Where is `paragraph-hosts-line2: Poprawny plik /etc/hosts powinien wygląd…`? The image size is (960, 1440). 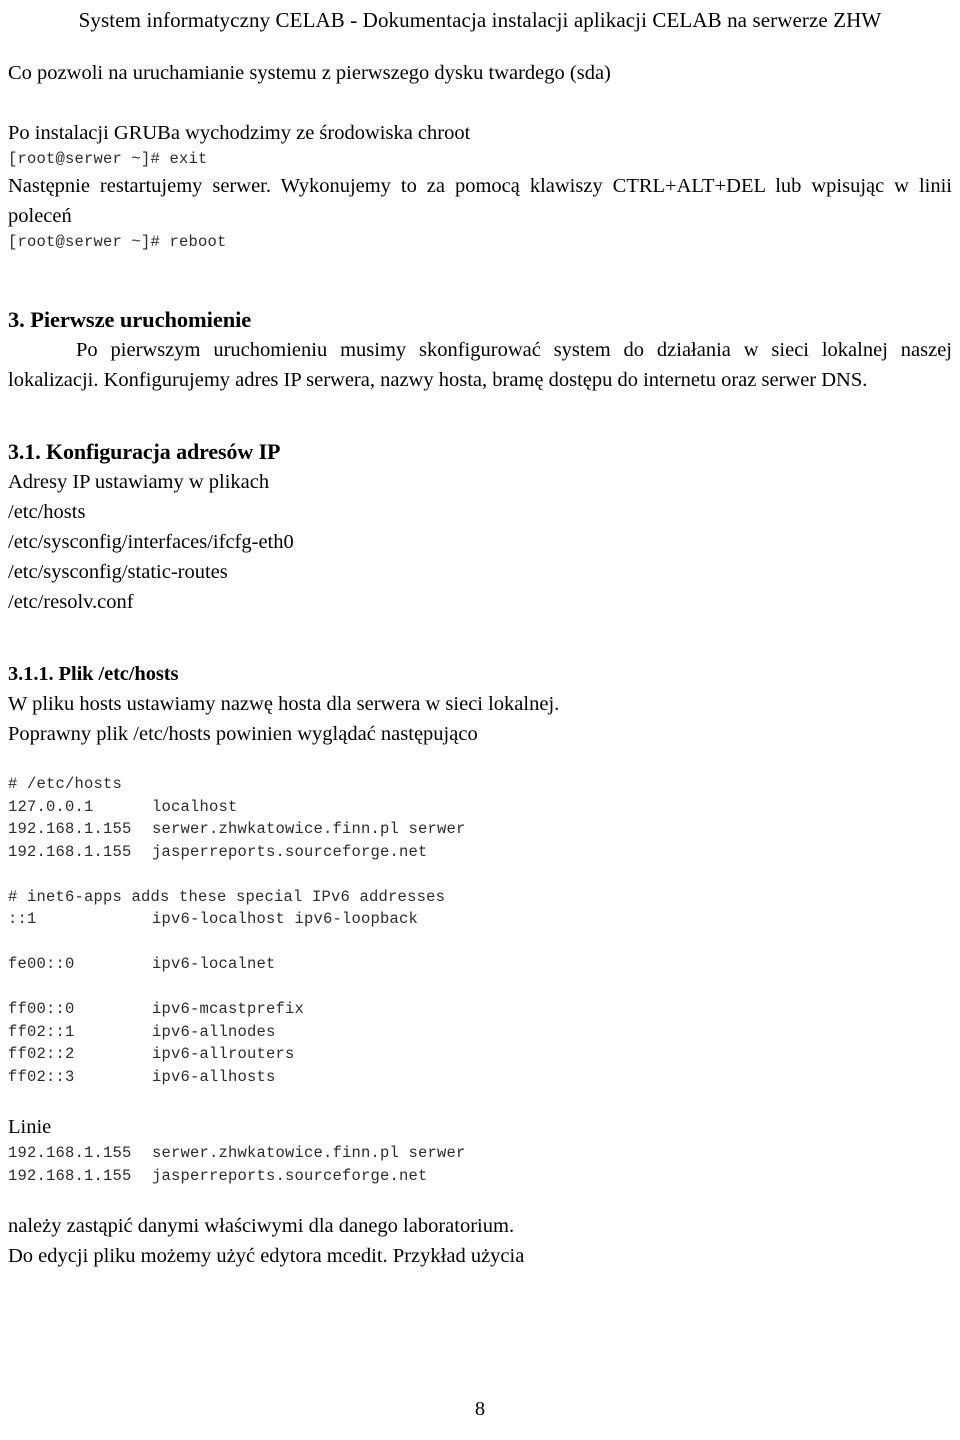
paragraph-hosts-line2: Poprawny plik /etc/hosts powinien wygląd… is located at coordinates (243, 734).